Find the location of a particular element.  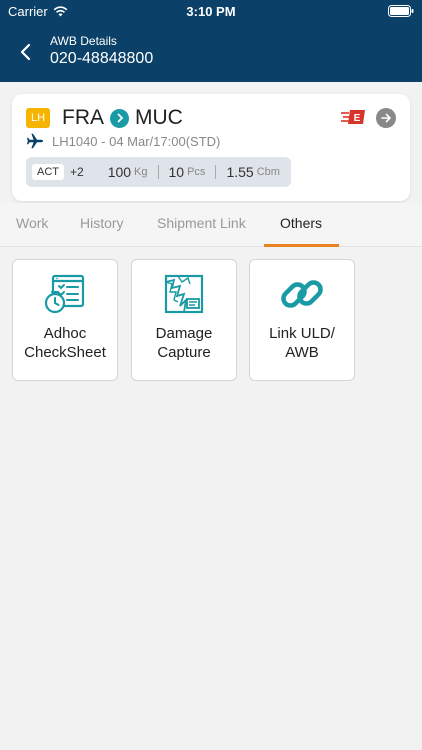

back-arrow-icon is located at coordinates (26, 52).